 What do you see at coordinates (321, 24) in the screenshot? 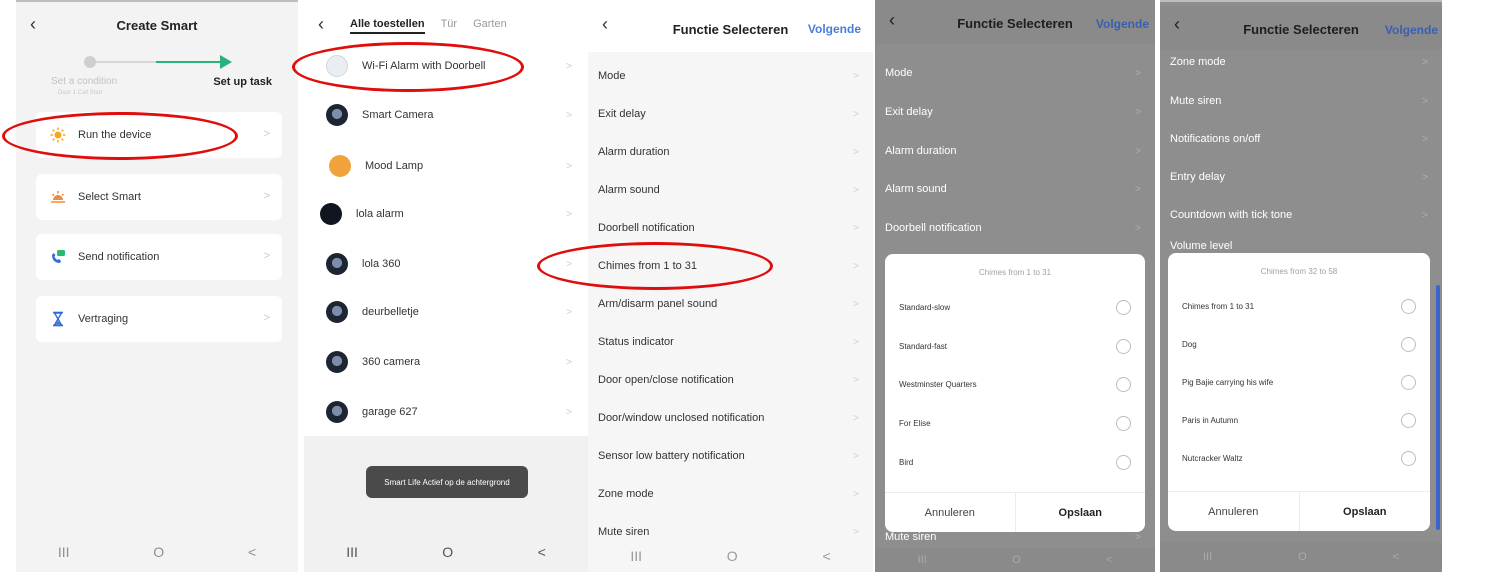
I see `back-icon: ‹` at bounding box center [321, 24].